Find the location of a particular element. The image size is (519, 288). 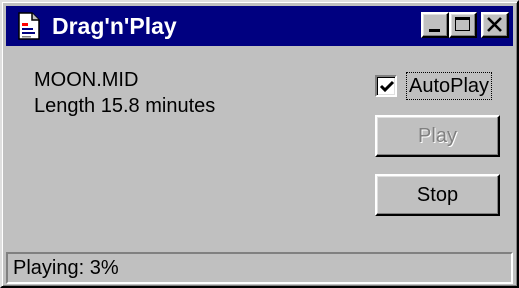

minimize-button is located at coordinates (435, 25).